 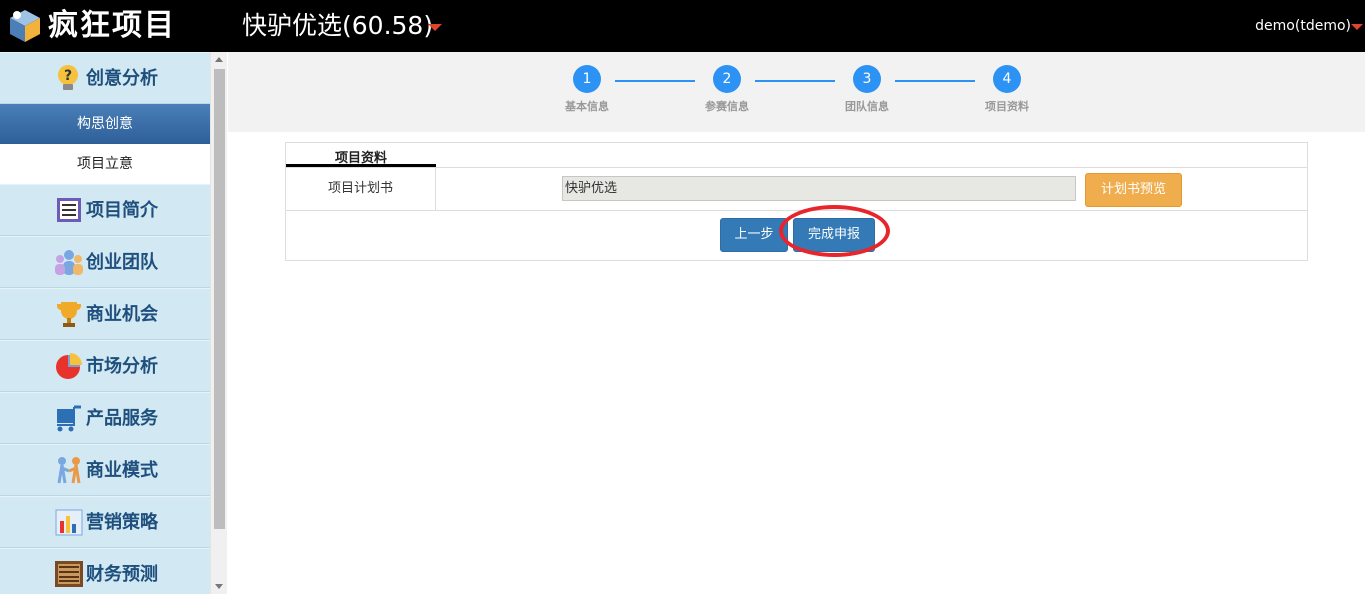 I want to click on handshake-people-icon, so click(x=69, y=470).